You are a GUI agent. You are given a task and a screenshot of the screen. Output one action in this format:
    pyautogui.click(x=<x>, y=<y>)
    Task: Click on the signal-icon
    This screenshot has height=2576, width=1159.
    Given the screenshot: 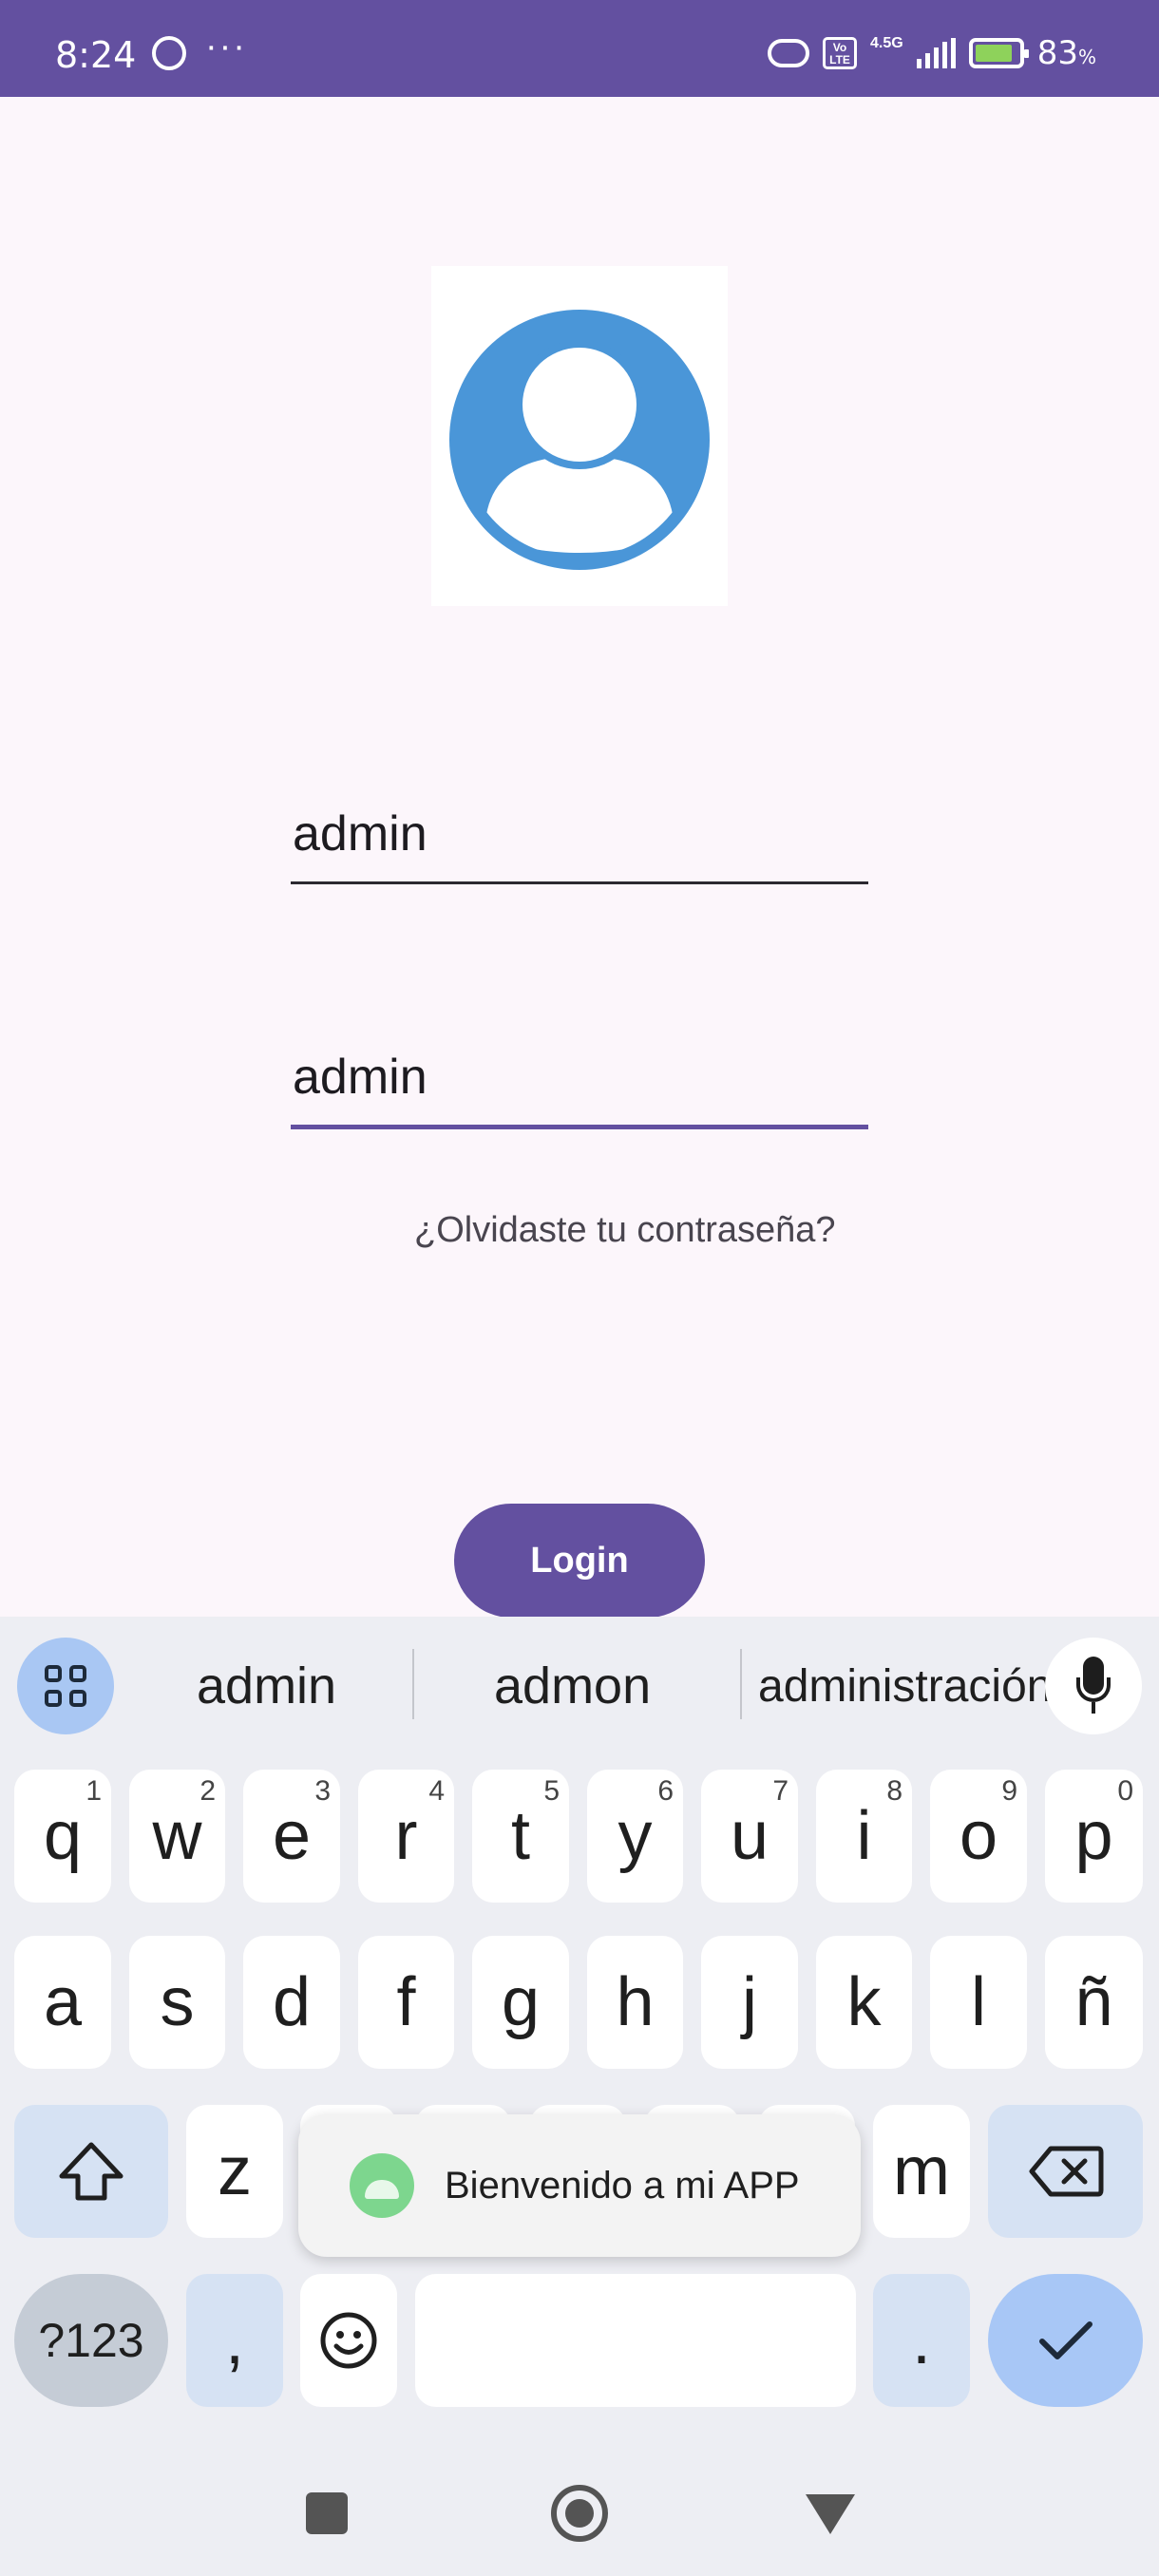 What is the action you would take?
    pyautogui.click(x=936, y=53)
    